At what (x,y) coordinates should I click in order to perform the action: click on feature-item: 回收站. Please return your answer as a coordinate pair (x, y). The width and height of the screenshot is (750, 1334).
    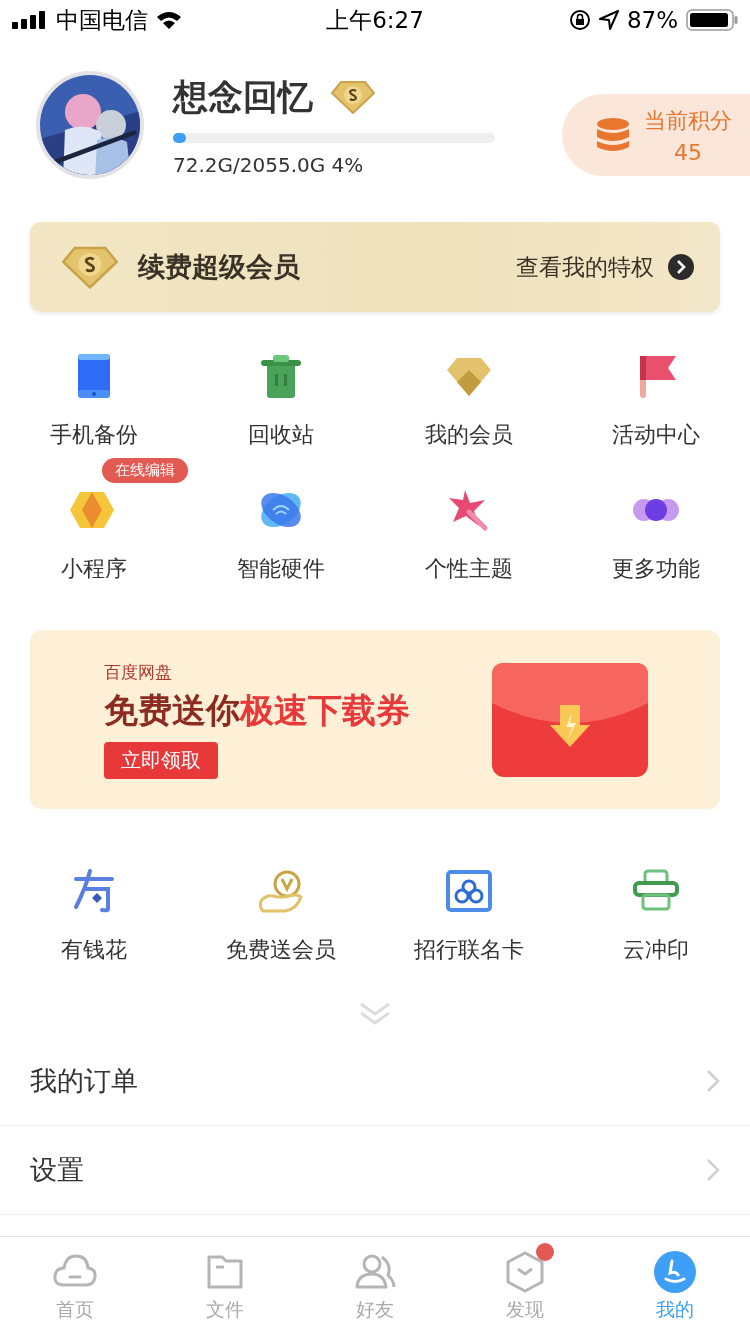
    Looking at the image, I should click on (281, 401).